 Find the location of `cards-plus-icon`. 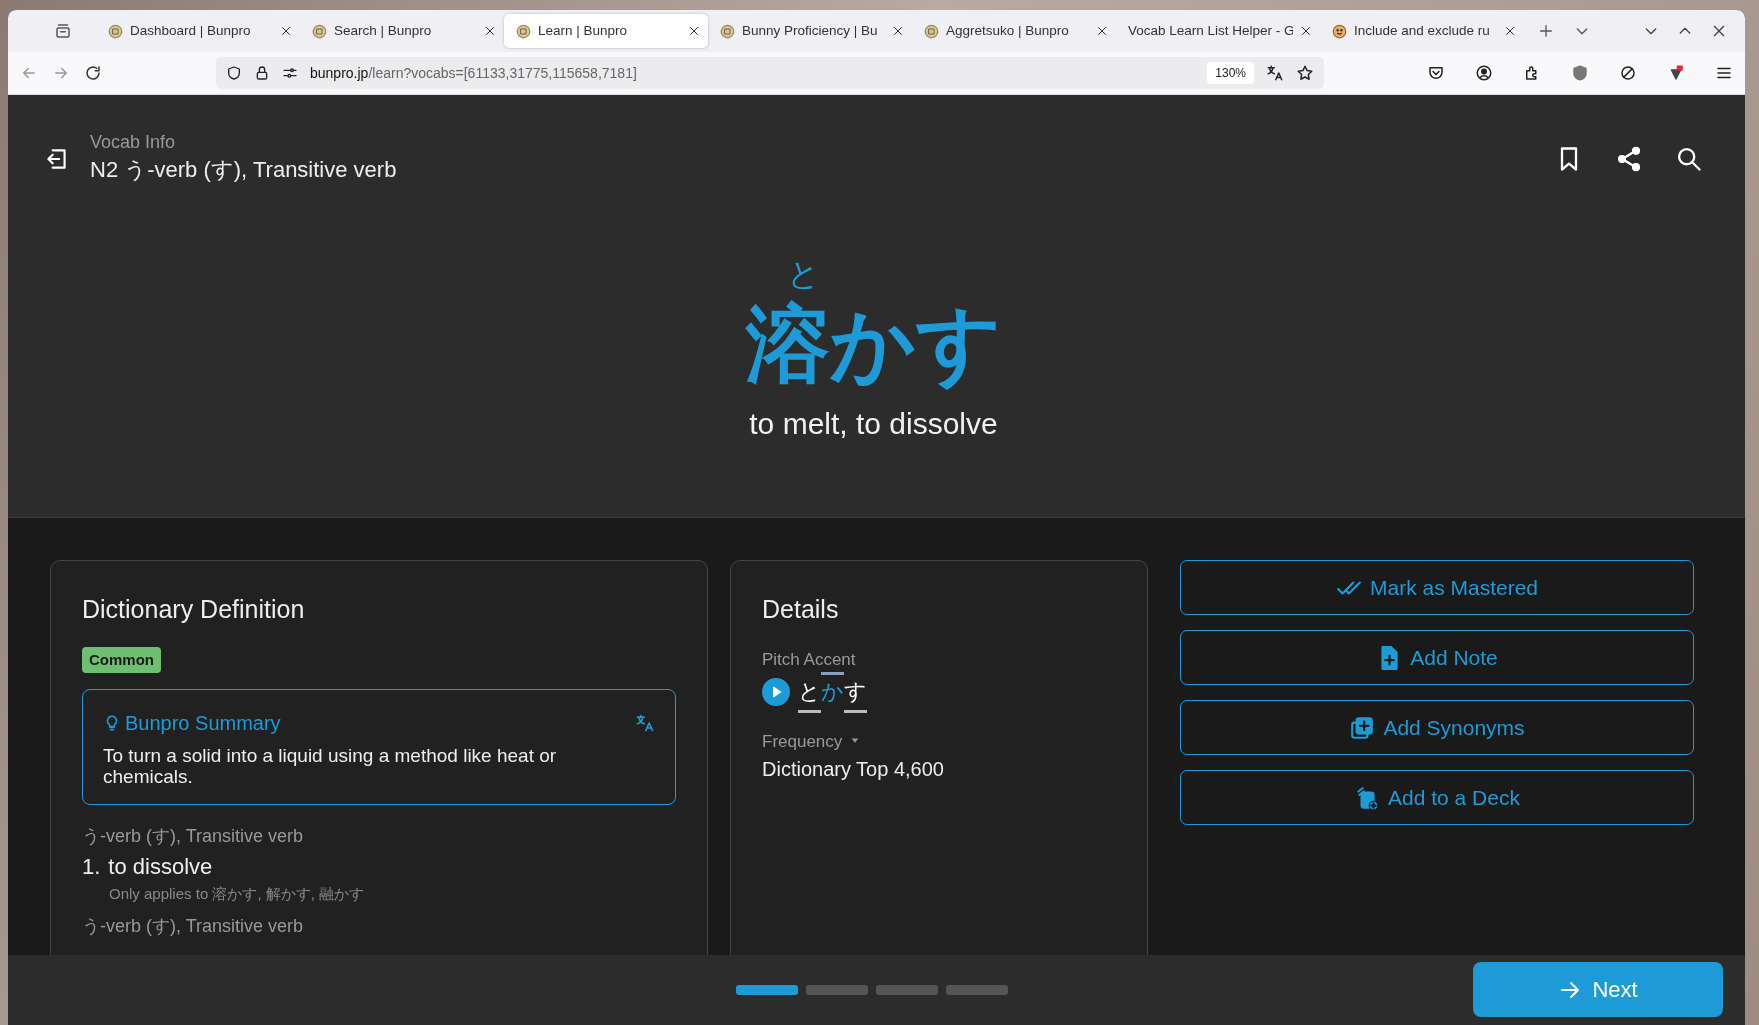

cards-plus-icon is located at coordinates (1367, 797).